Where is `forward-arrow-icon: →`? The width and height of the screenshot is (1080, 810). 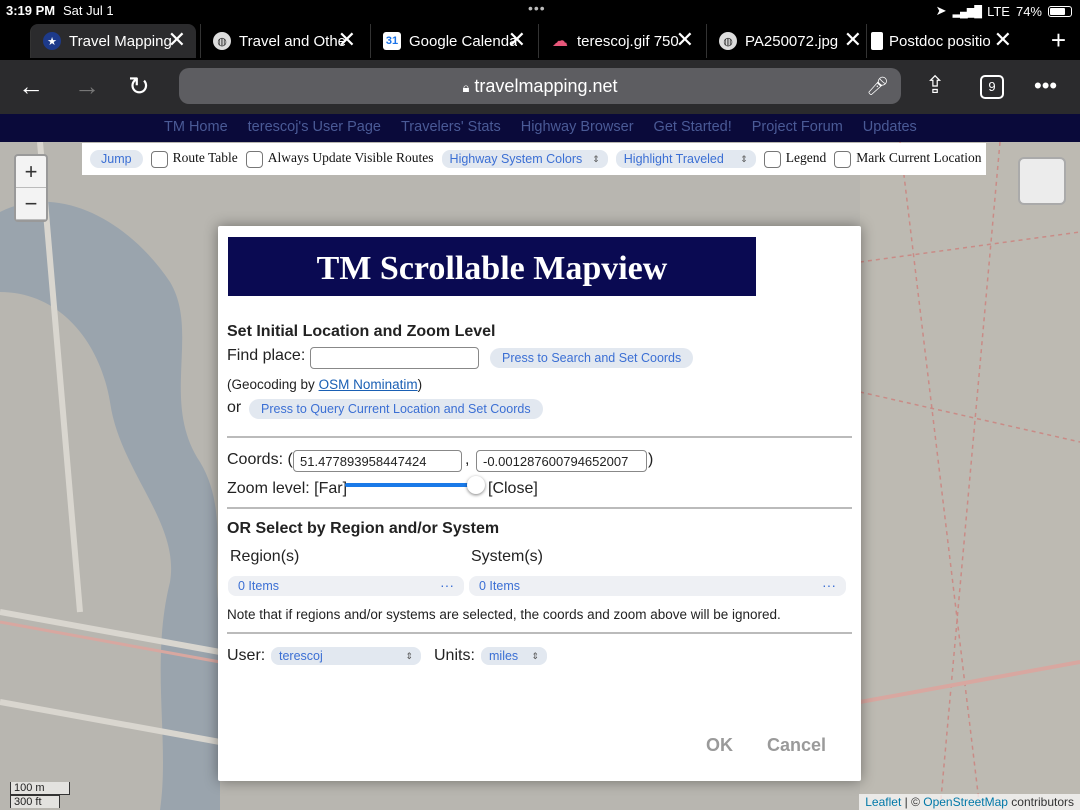 forward-arrow-icon: → is located at coordinates (87, 86).